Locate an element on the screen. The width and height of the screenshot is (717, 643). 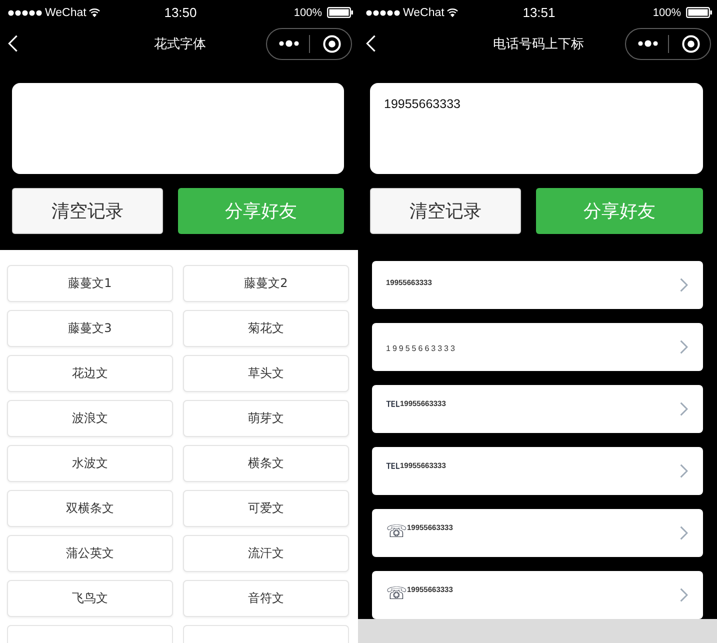
font-style-button: 草头文 is located at coordinates (266, 373).